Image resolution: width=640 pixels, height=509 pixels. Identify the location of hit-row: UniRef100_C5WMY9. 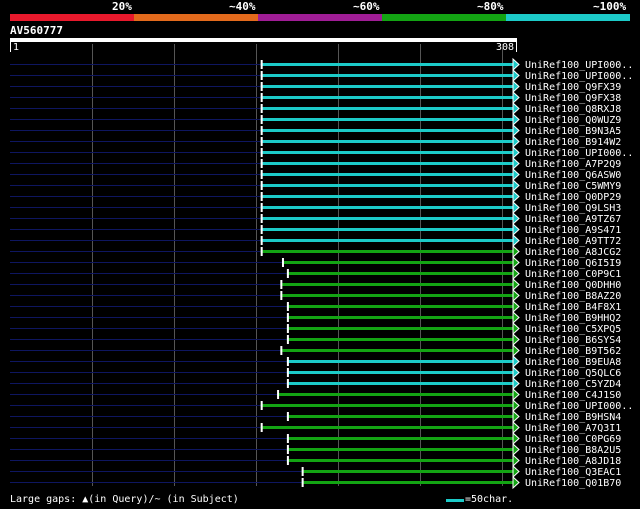
(315, 185).